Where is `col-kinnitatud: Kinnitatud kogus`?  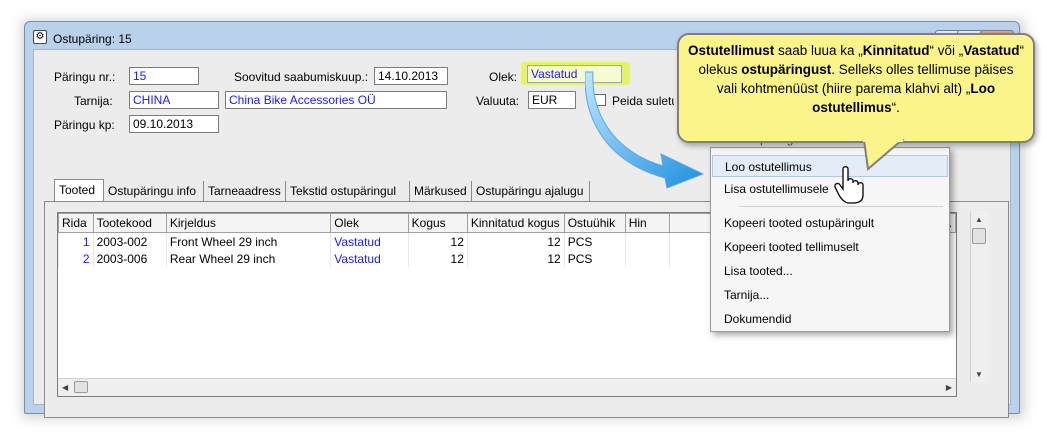
col-kinnitatud: Kinnitatud kogus is located at coordinates (515, 223).